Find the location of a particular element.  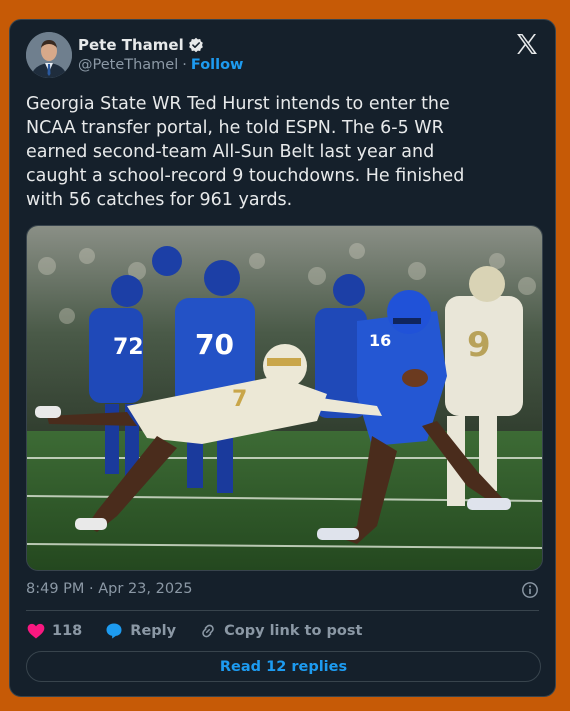

svg-text: 72 is located at coordinates (128, 347).